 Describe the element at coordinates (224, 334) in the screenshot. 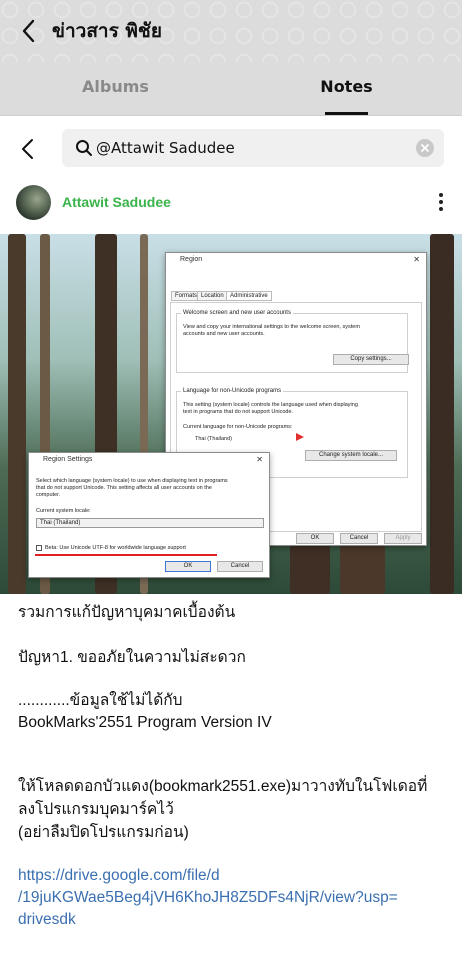

I see `welcome-text-2: accounts and new user accounts.` at that location.